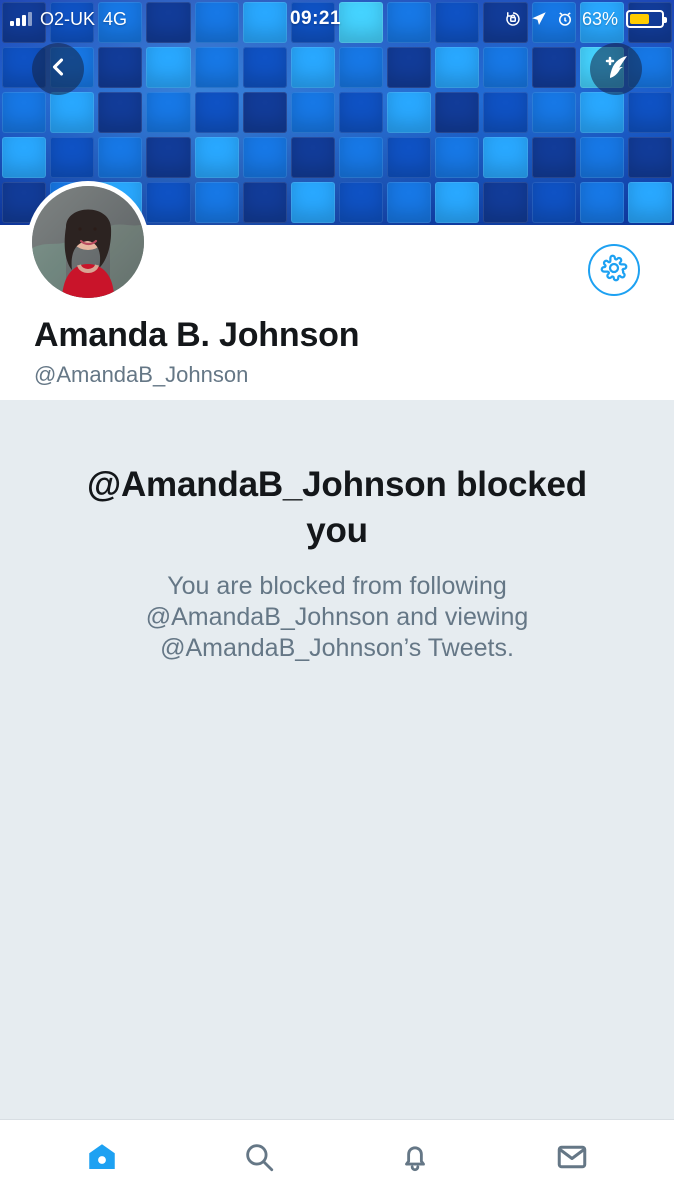  Describe the element at coordinates (337, 586) in the screenshot. I see `blocked-message-line-1: You are blocked from following` at that location.